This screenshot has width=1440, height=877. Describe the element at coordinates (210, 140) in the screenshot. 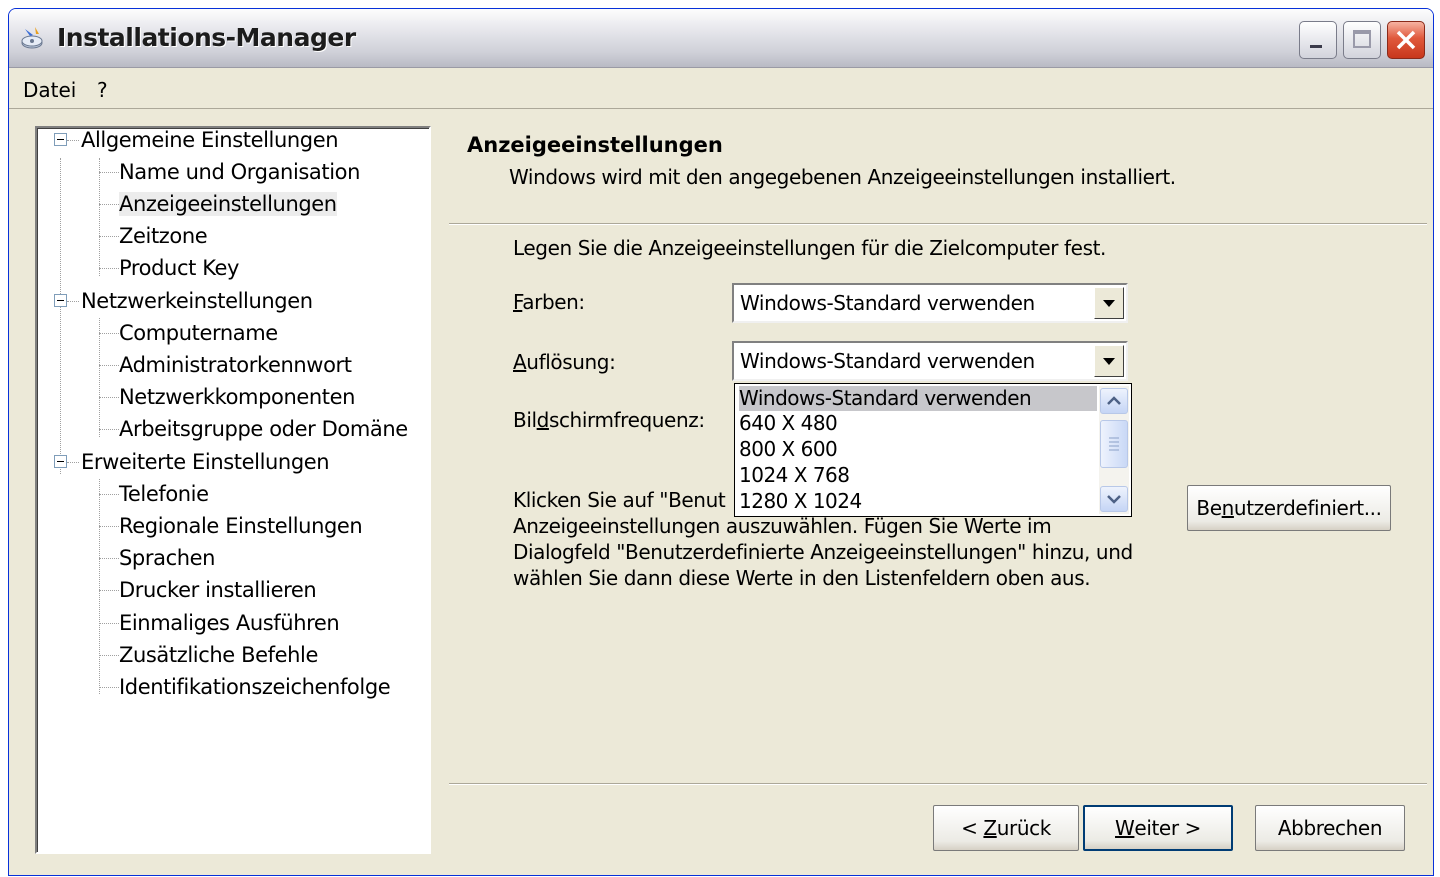

I see `tree-group-allgemeine: Allgemeine Einstellungen` at that location.